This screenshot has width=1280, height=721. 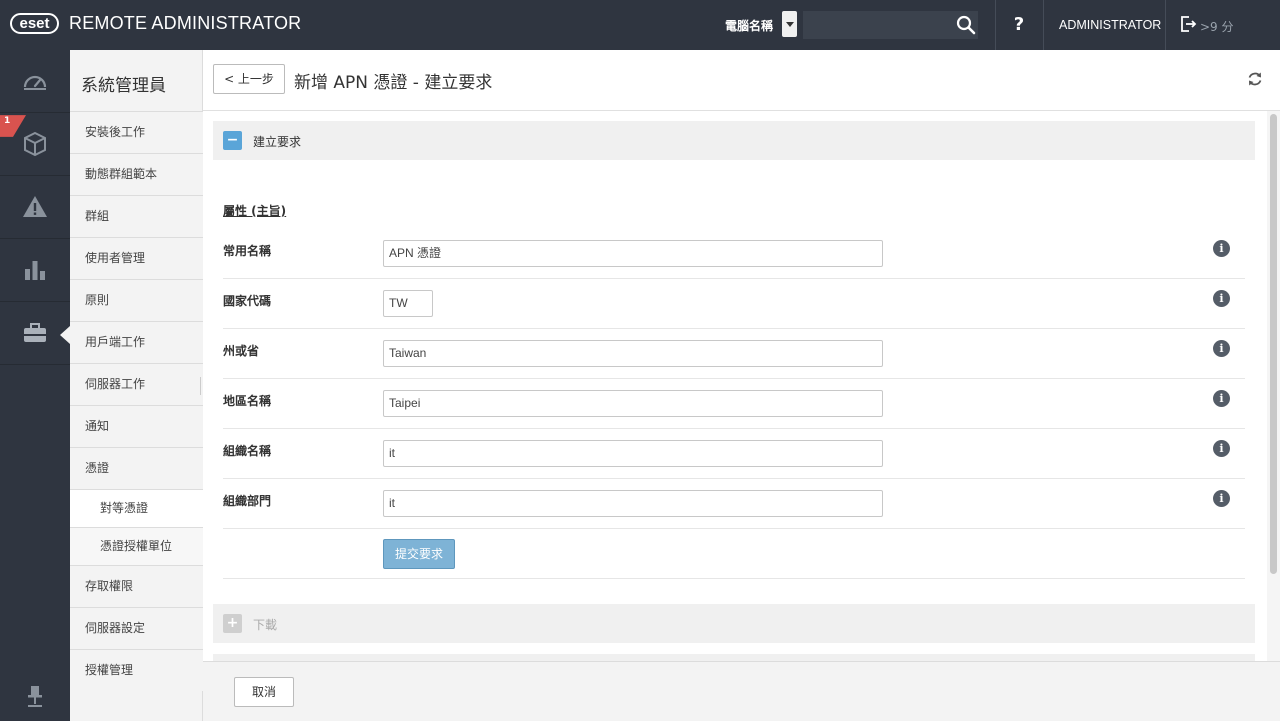 What do you see at coordinates (1255, 79) in the screenshot?
I see `refresh-icon` at bounding box center [1255, 79].